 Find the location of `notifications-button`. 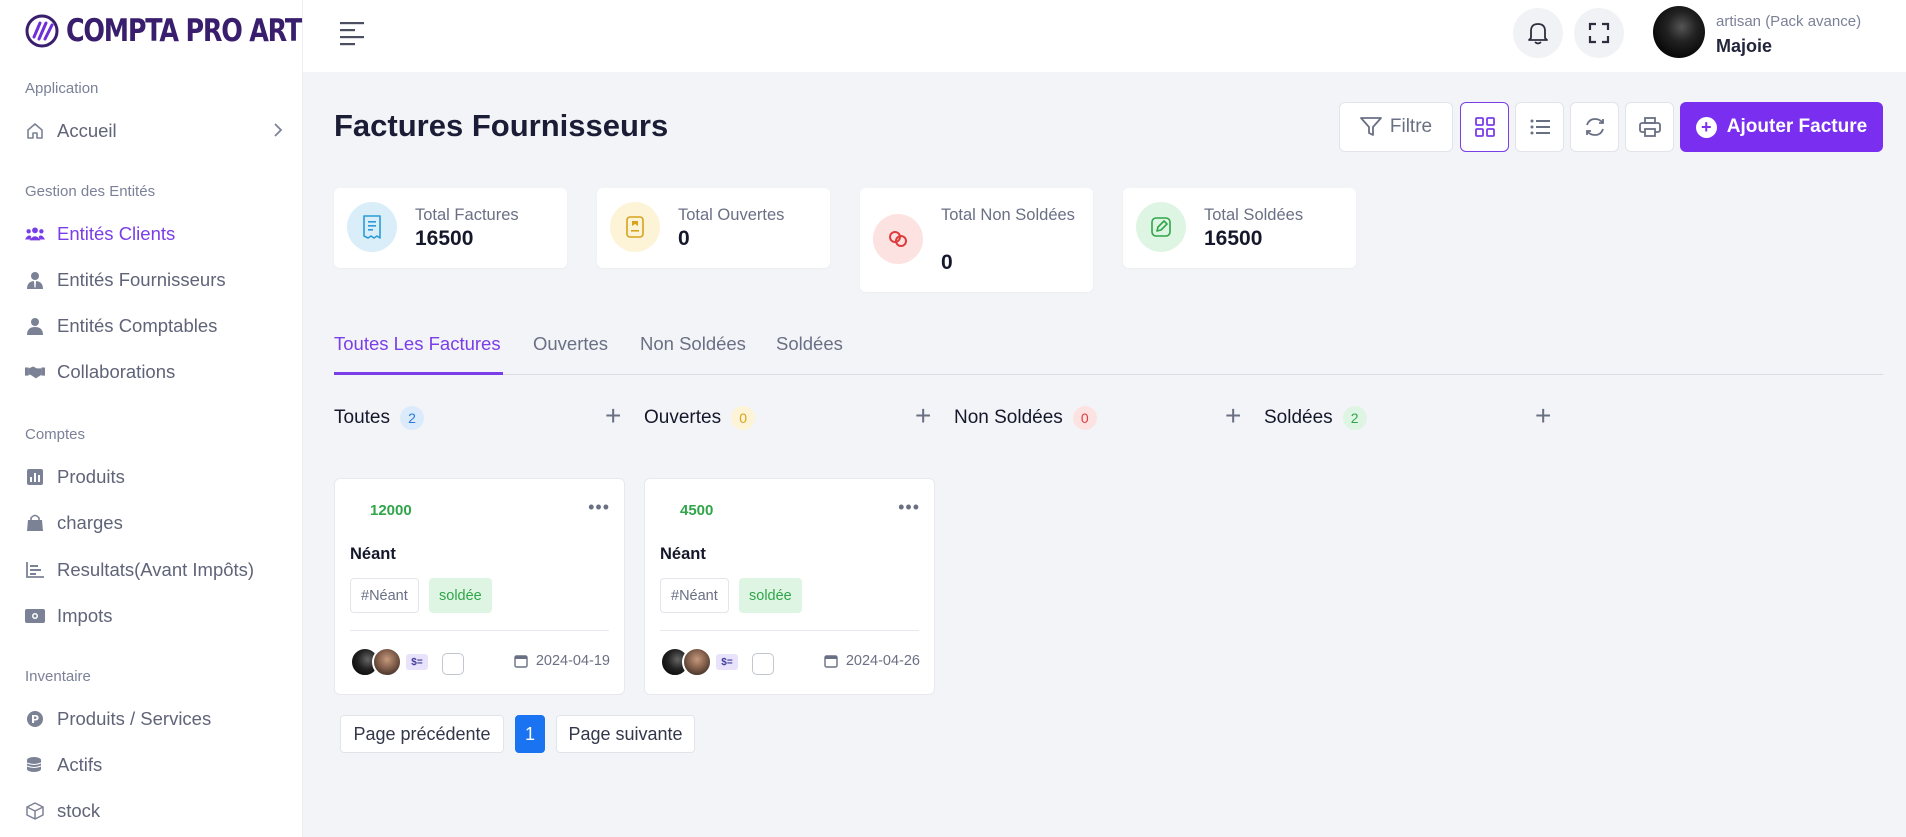

notifications-button is located at coordinates (1538, 33).